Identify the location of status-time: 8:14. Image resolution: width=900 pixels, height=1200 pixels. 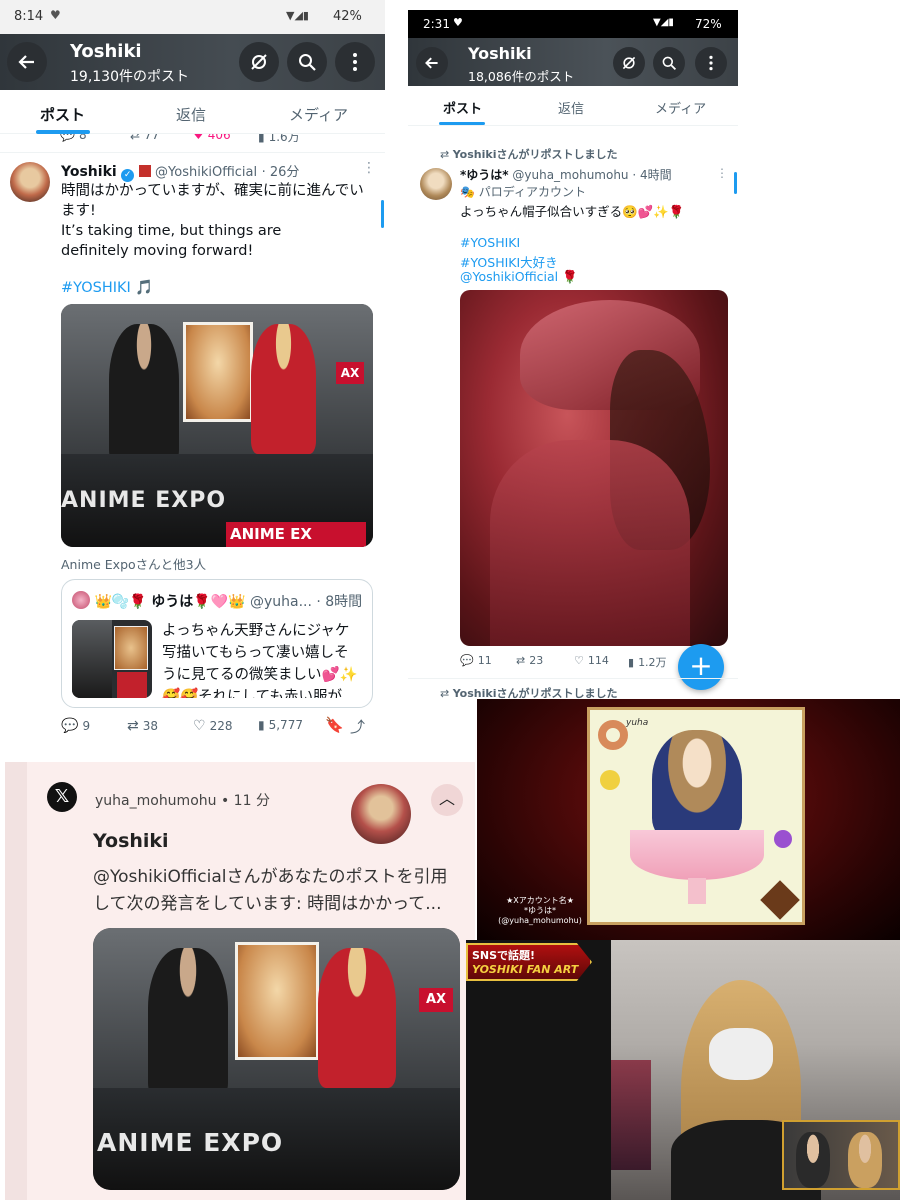
(29, 16).